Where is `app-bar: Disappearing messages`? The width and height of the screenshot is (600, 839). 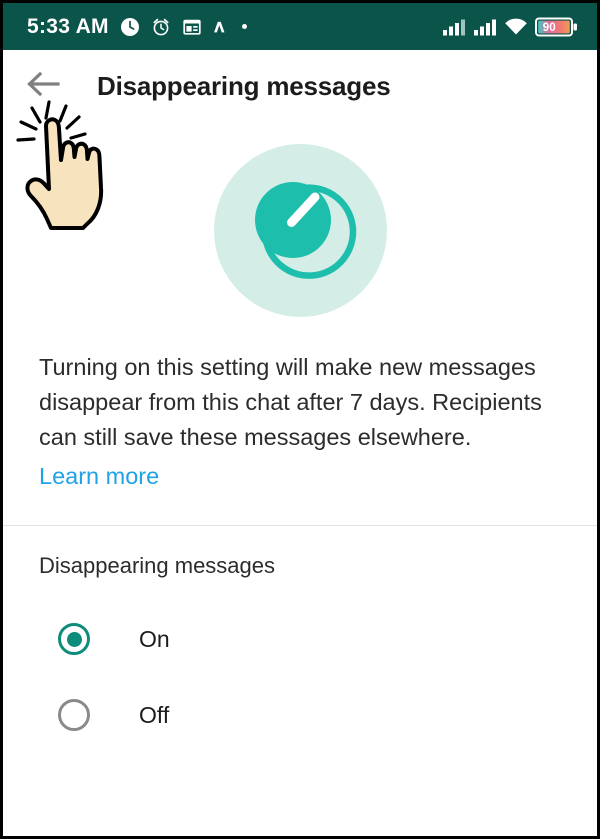
app-bar: Disappearing messages is located at coordinates (300, 86).